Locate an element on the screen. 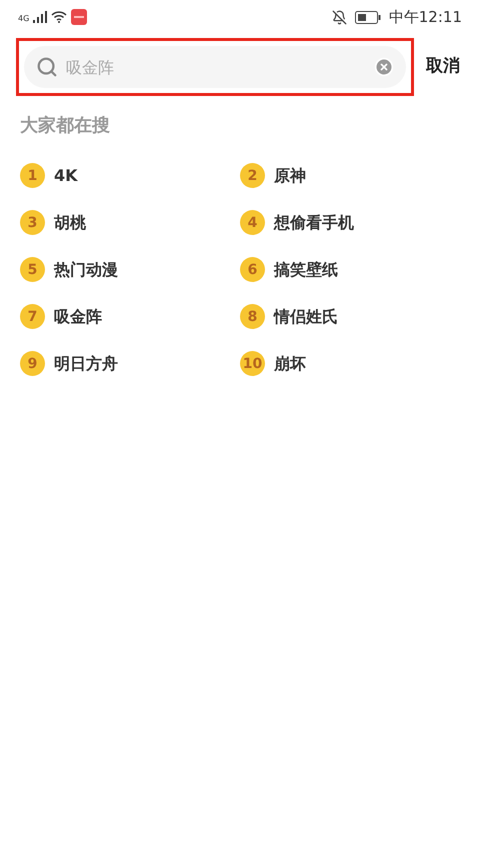 Image resolution: width=480 pixels, height=853 pixels. app-notification-icon is located at coordinates (79, 17).